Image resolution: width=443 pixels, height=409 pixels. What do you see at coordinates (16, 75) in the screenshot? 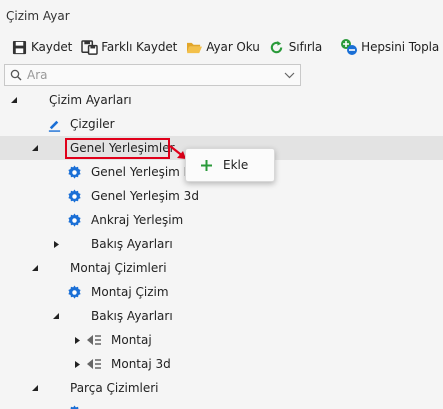
I see `search-icon` at bounding box center [16, 75].